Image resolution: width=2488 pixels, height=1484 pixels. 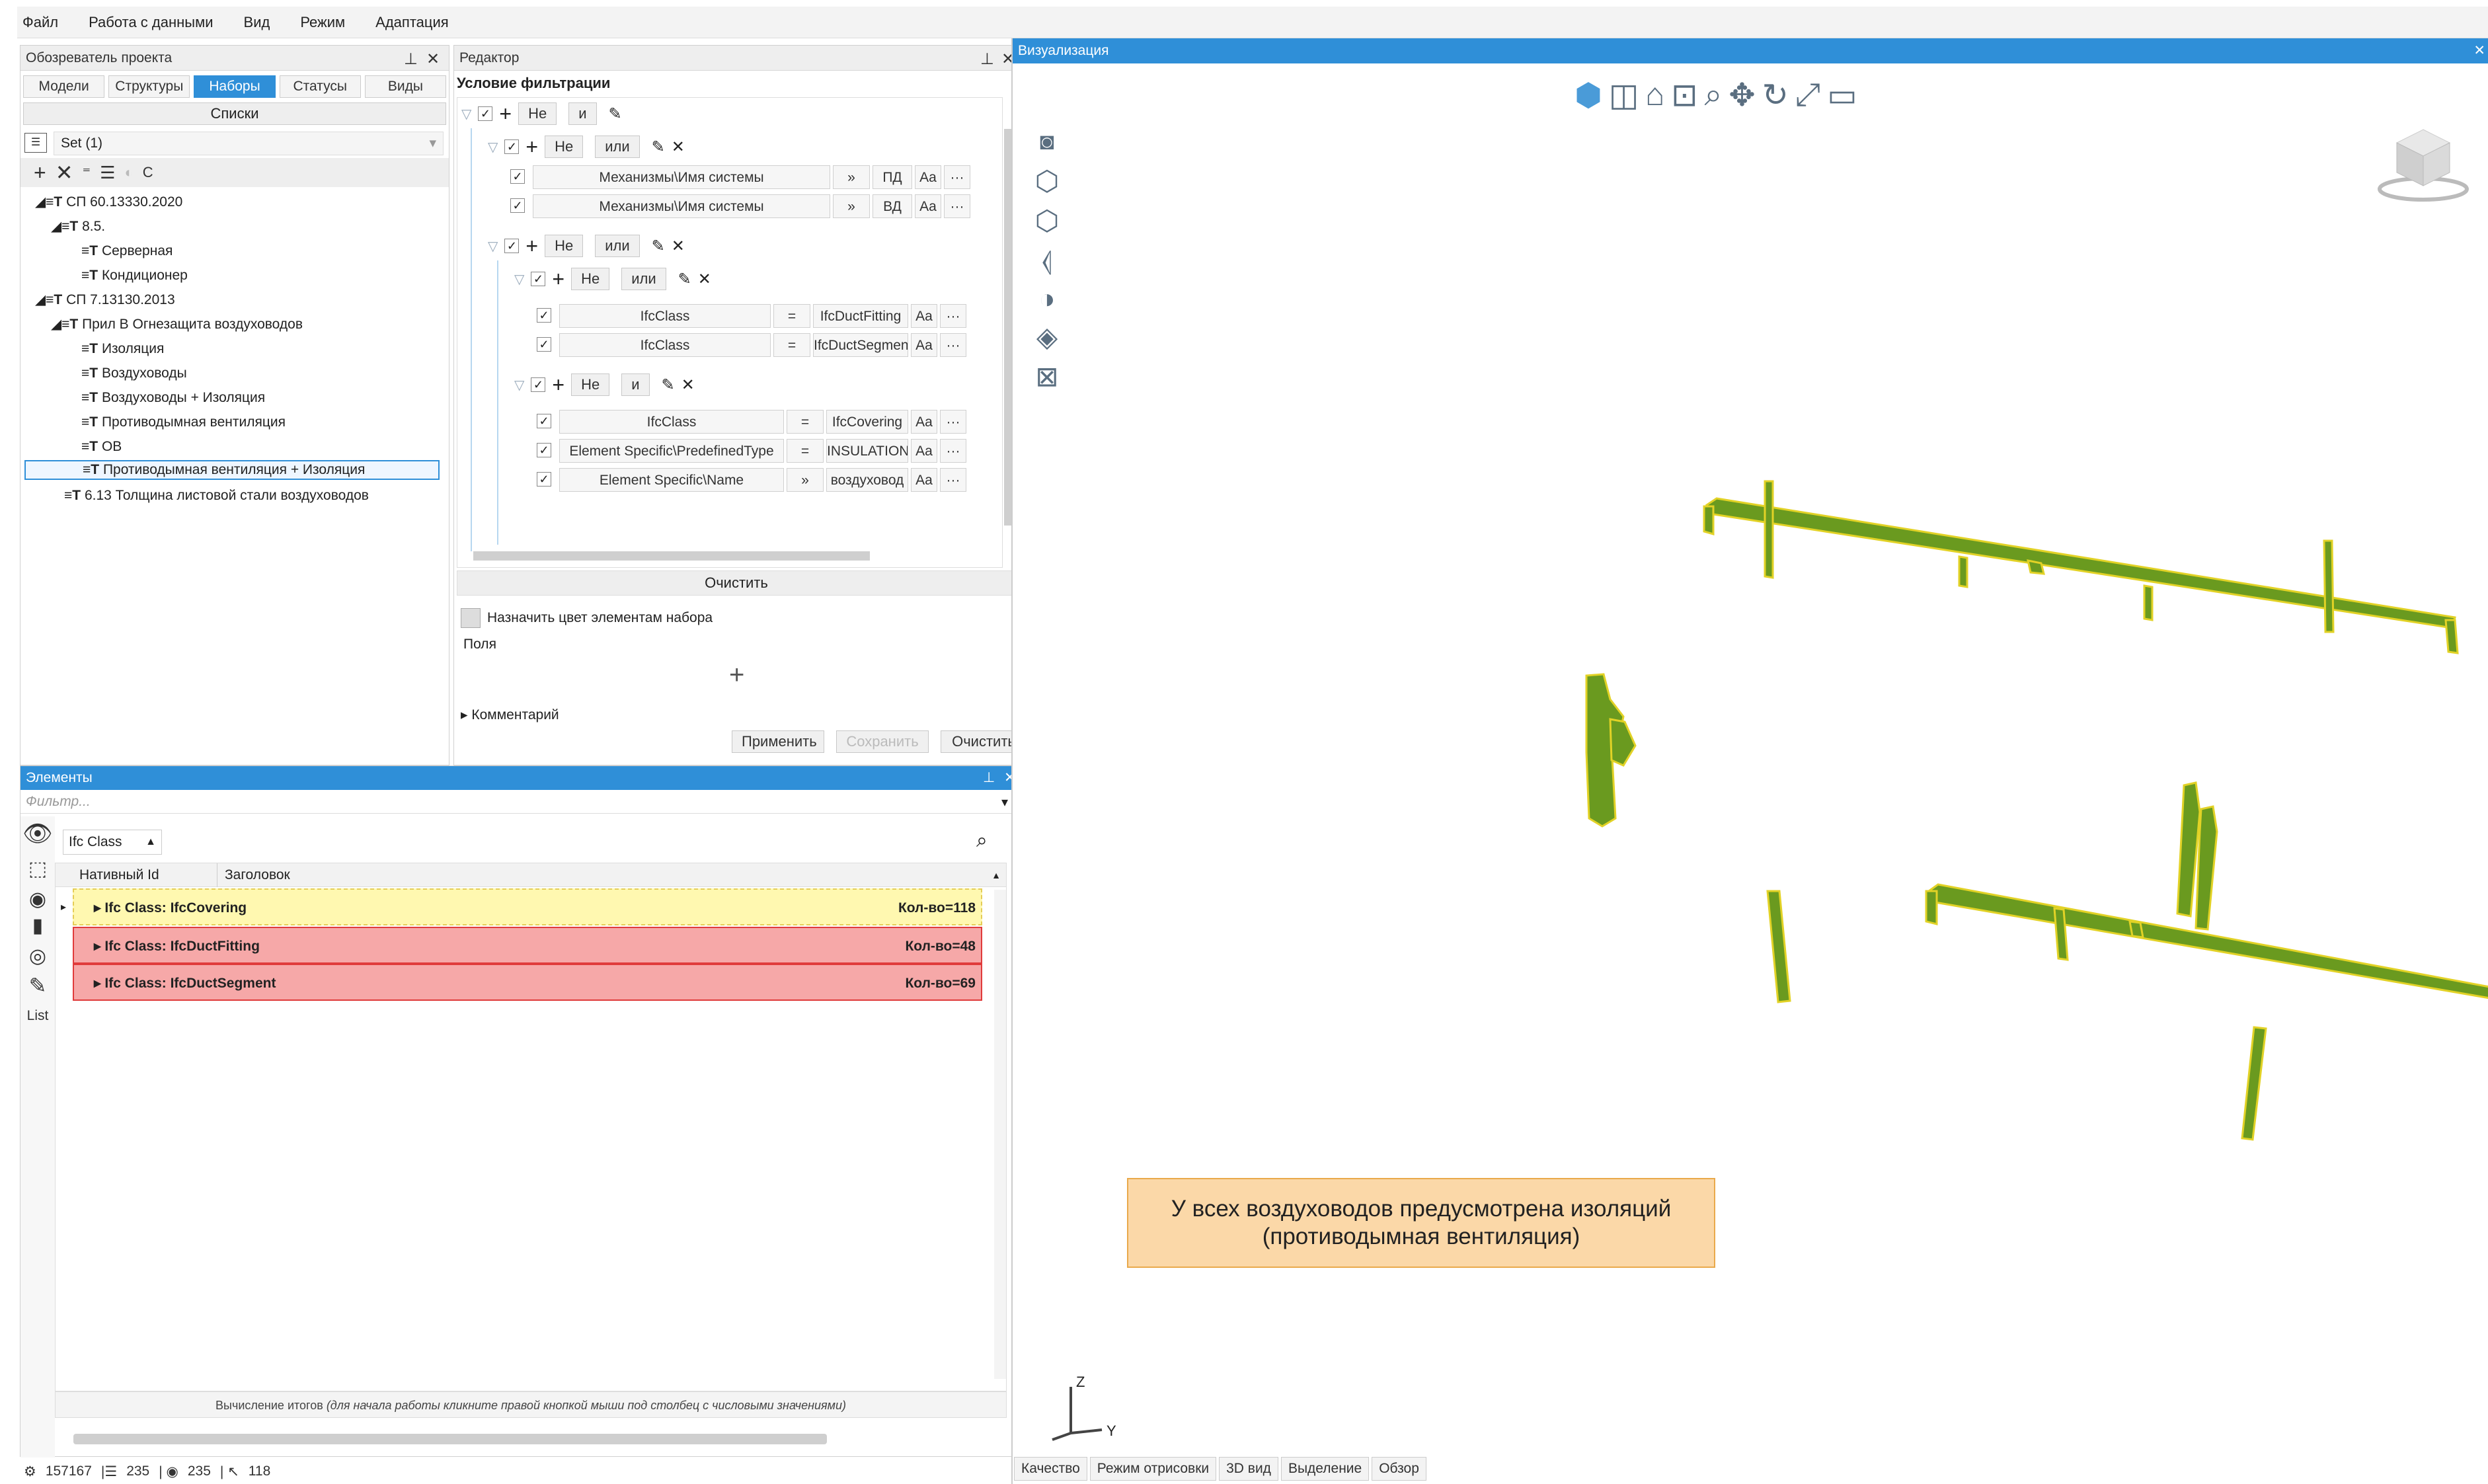 What do you see at coordinates (433, 59) in the screenshot?
I see `close-icon: ✕` at bounding box center [433, 59].